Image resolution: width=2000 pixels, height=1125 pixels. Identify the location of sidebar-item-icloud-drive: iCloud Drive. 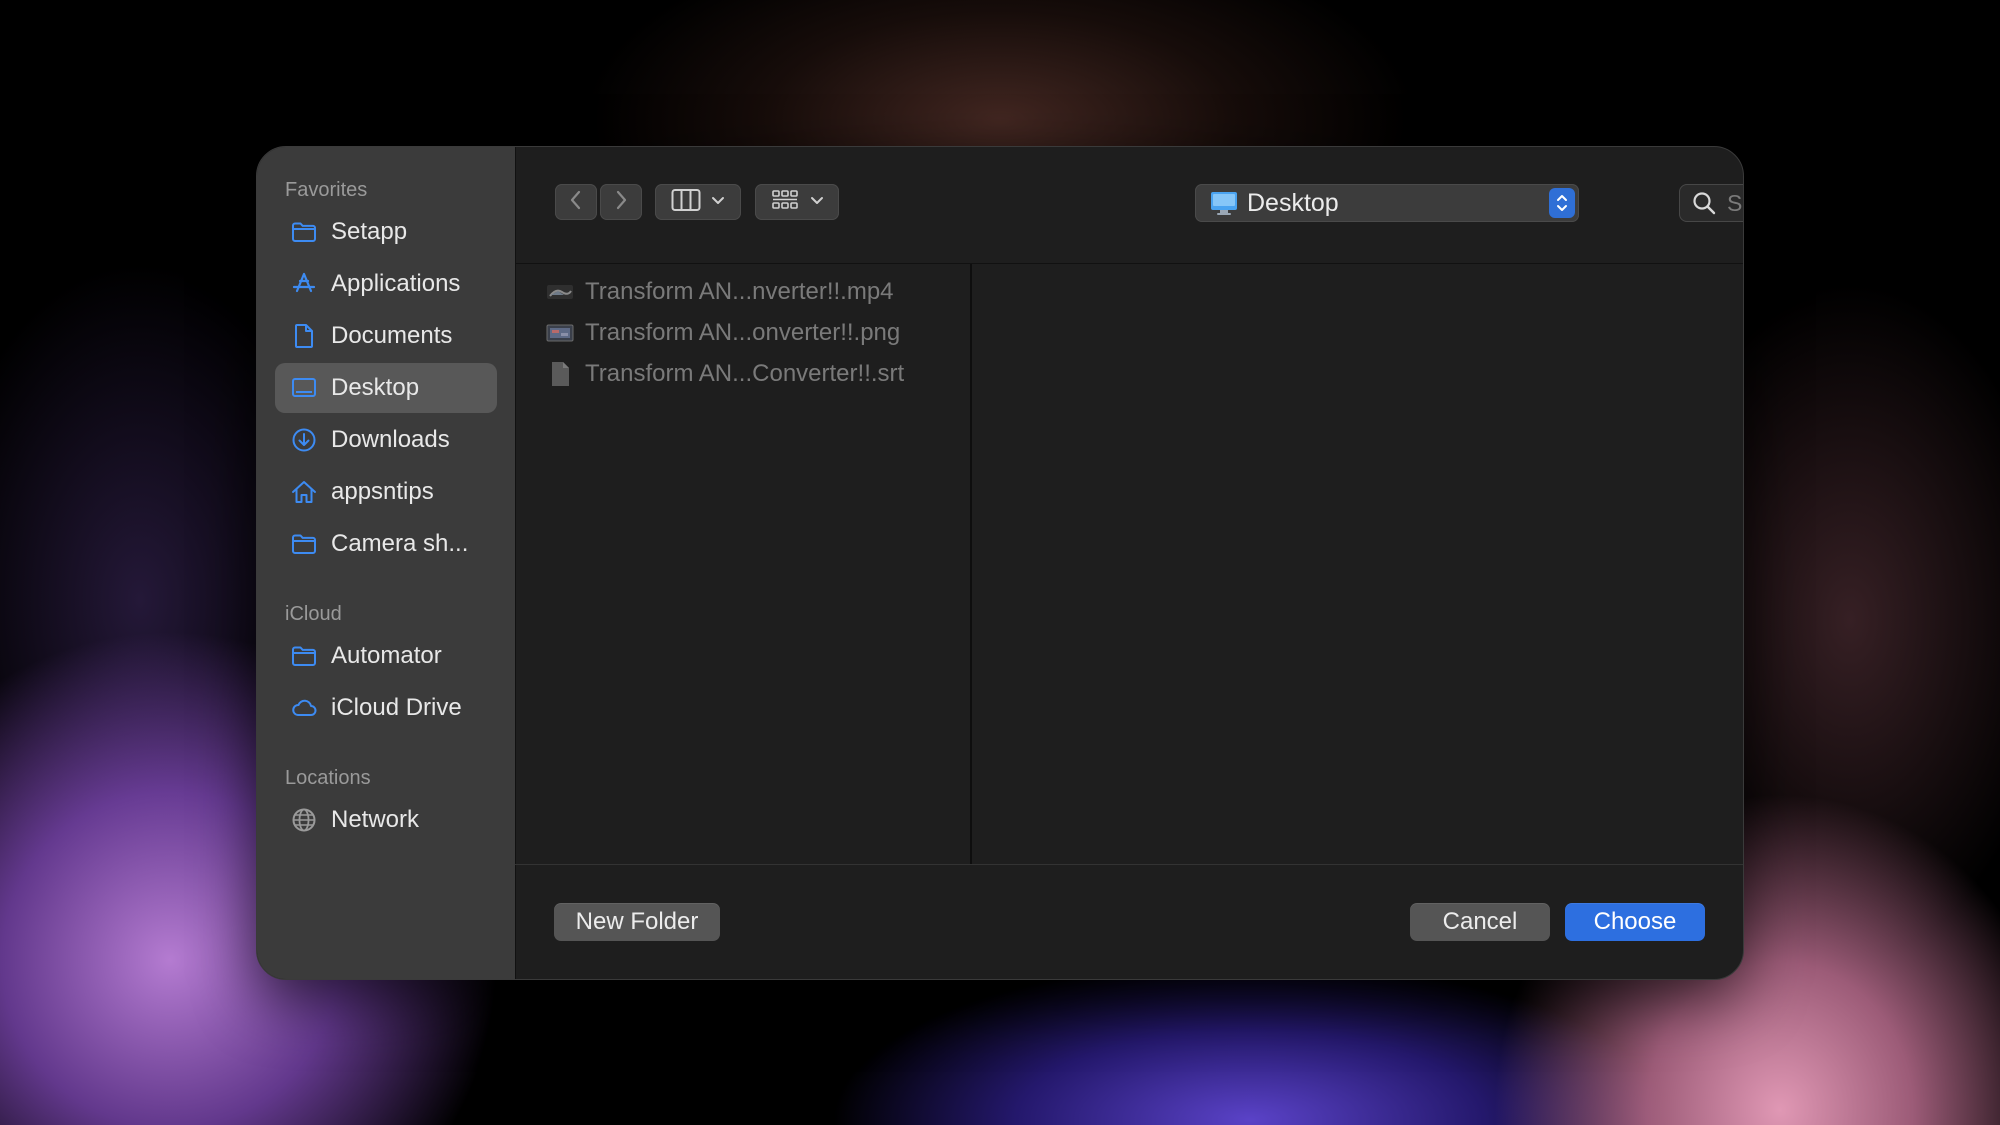
(386, 708).